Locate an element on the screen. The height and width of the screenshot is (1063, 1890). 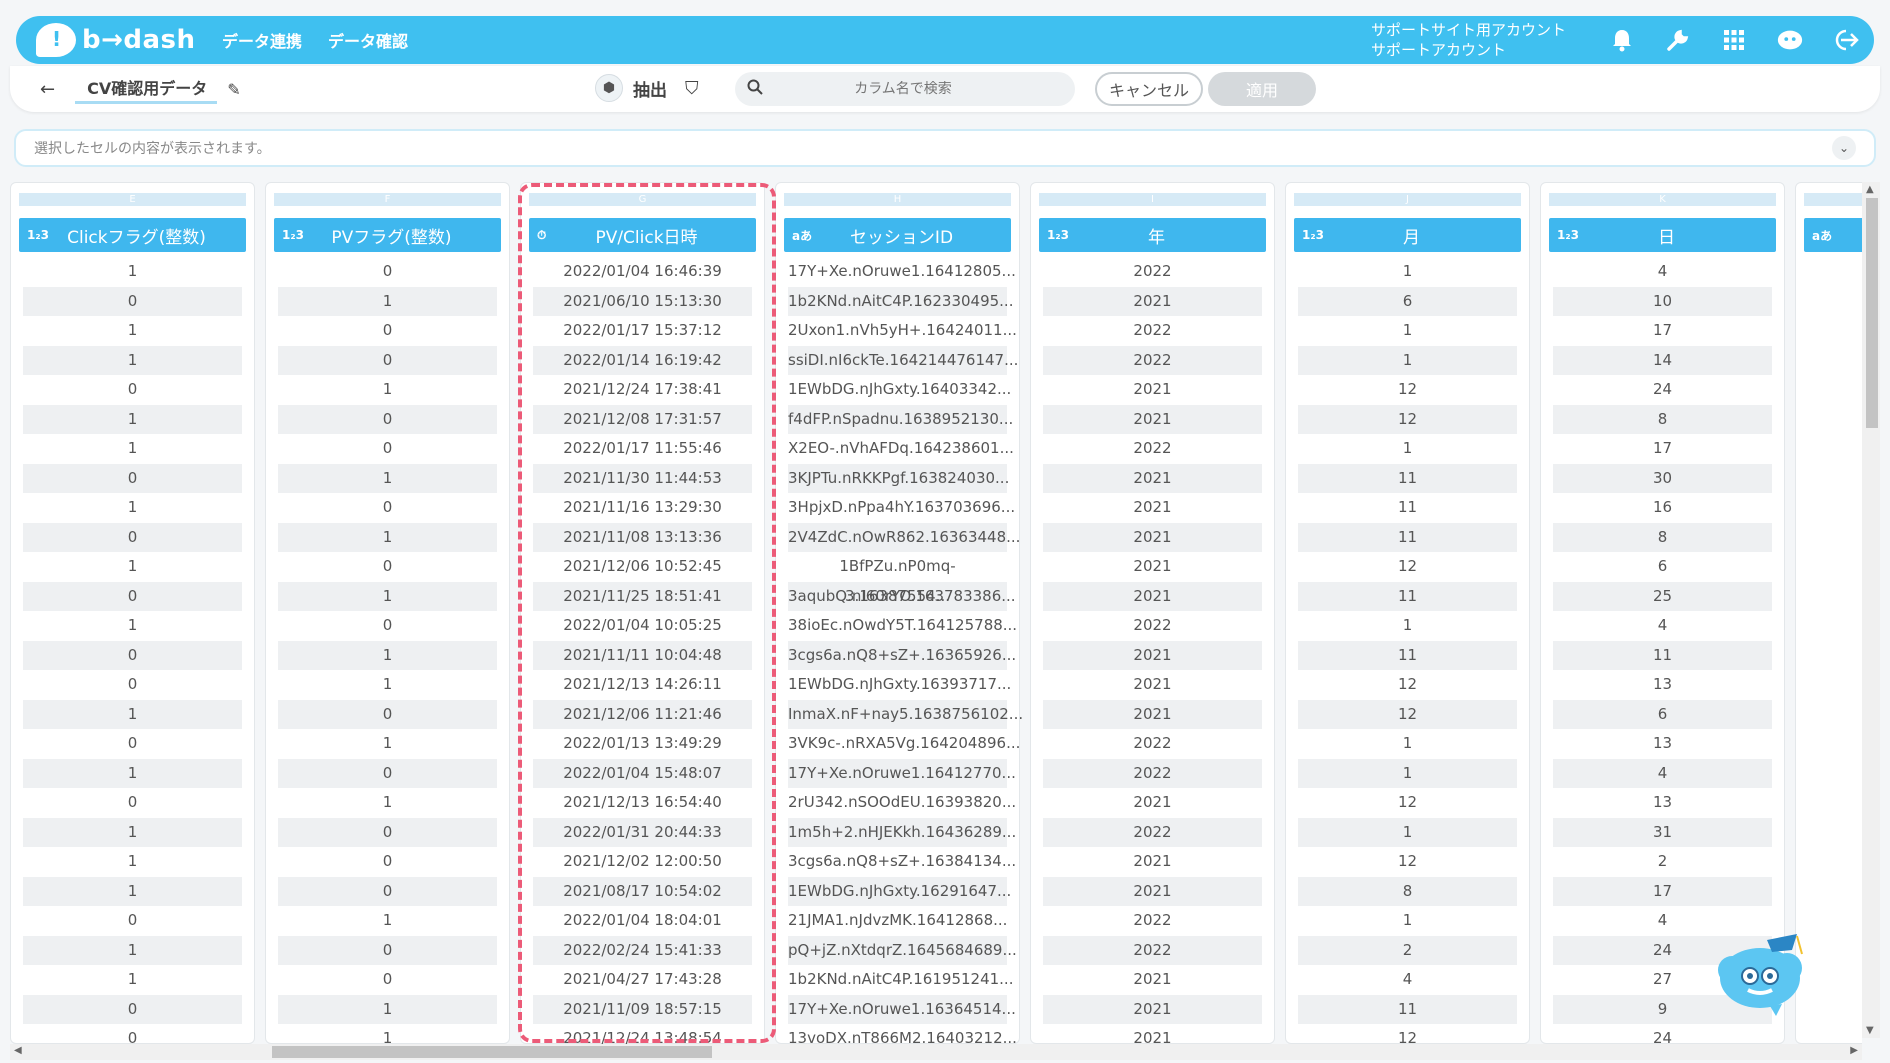
grid-cell: 2022/01/31 20:44:33 is located at coordinates (642, 832).